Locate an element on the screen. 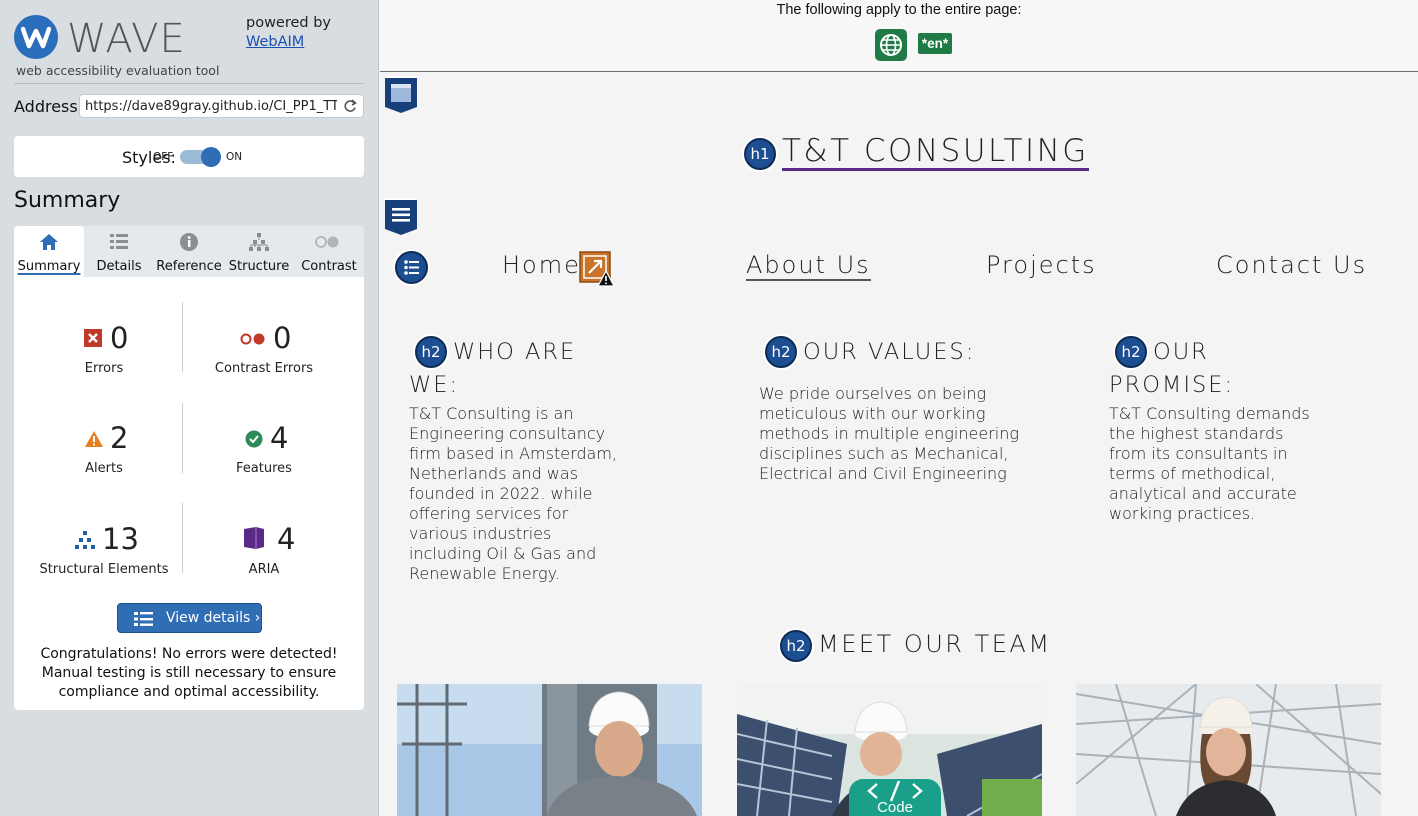 Image resolution: width=1418 pixels, height=816 pixels. summary-heading: Summary is located at coordinates (67, 200).